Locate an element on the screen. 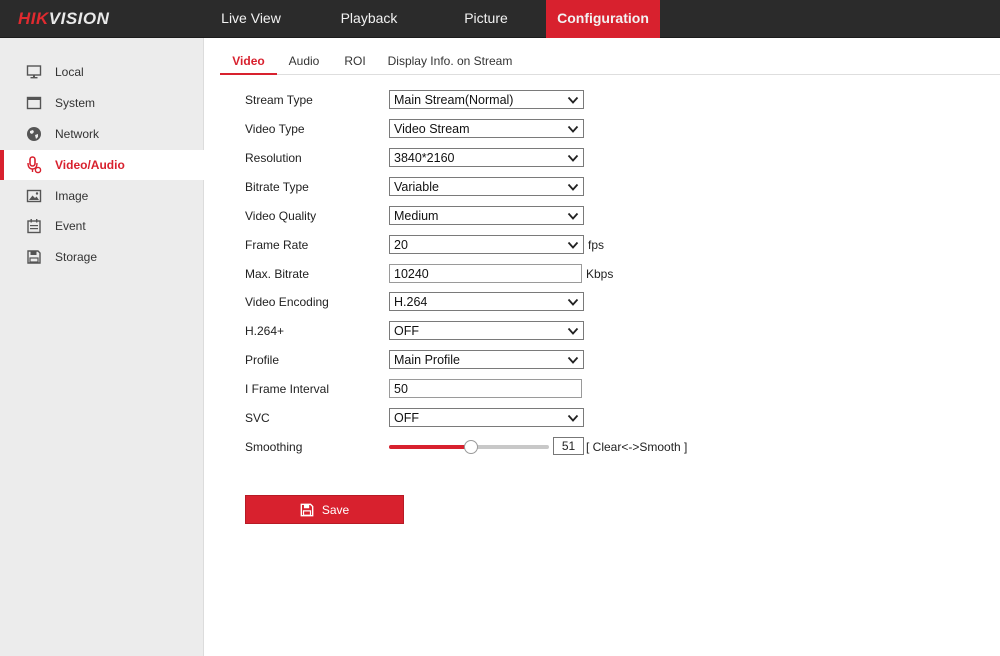 The width and height of the screenshot is (1000, 656). max-bitrate-unit: Kbps is located at coordinates (600, 274).